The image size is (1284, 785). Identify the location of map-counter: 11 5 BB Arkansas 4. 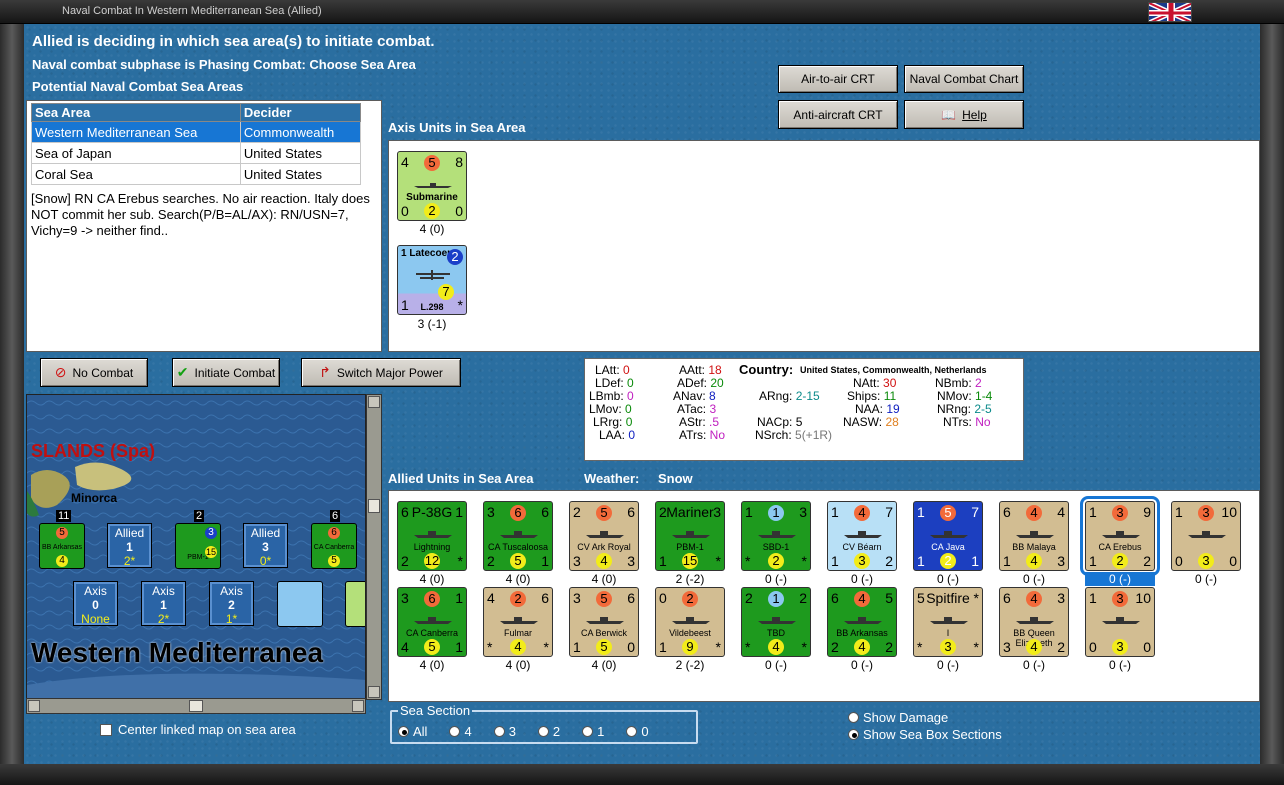
(62, 539).